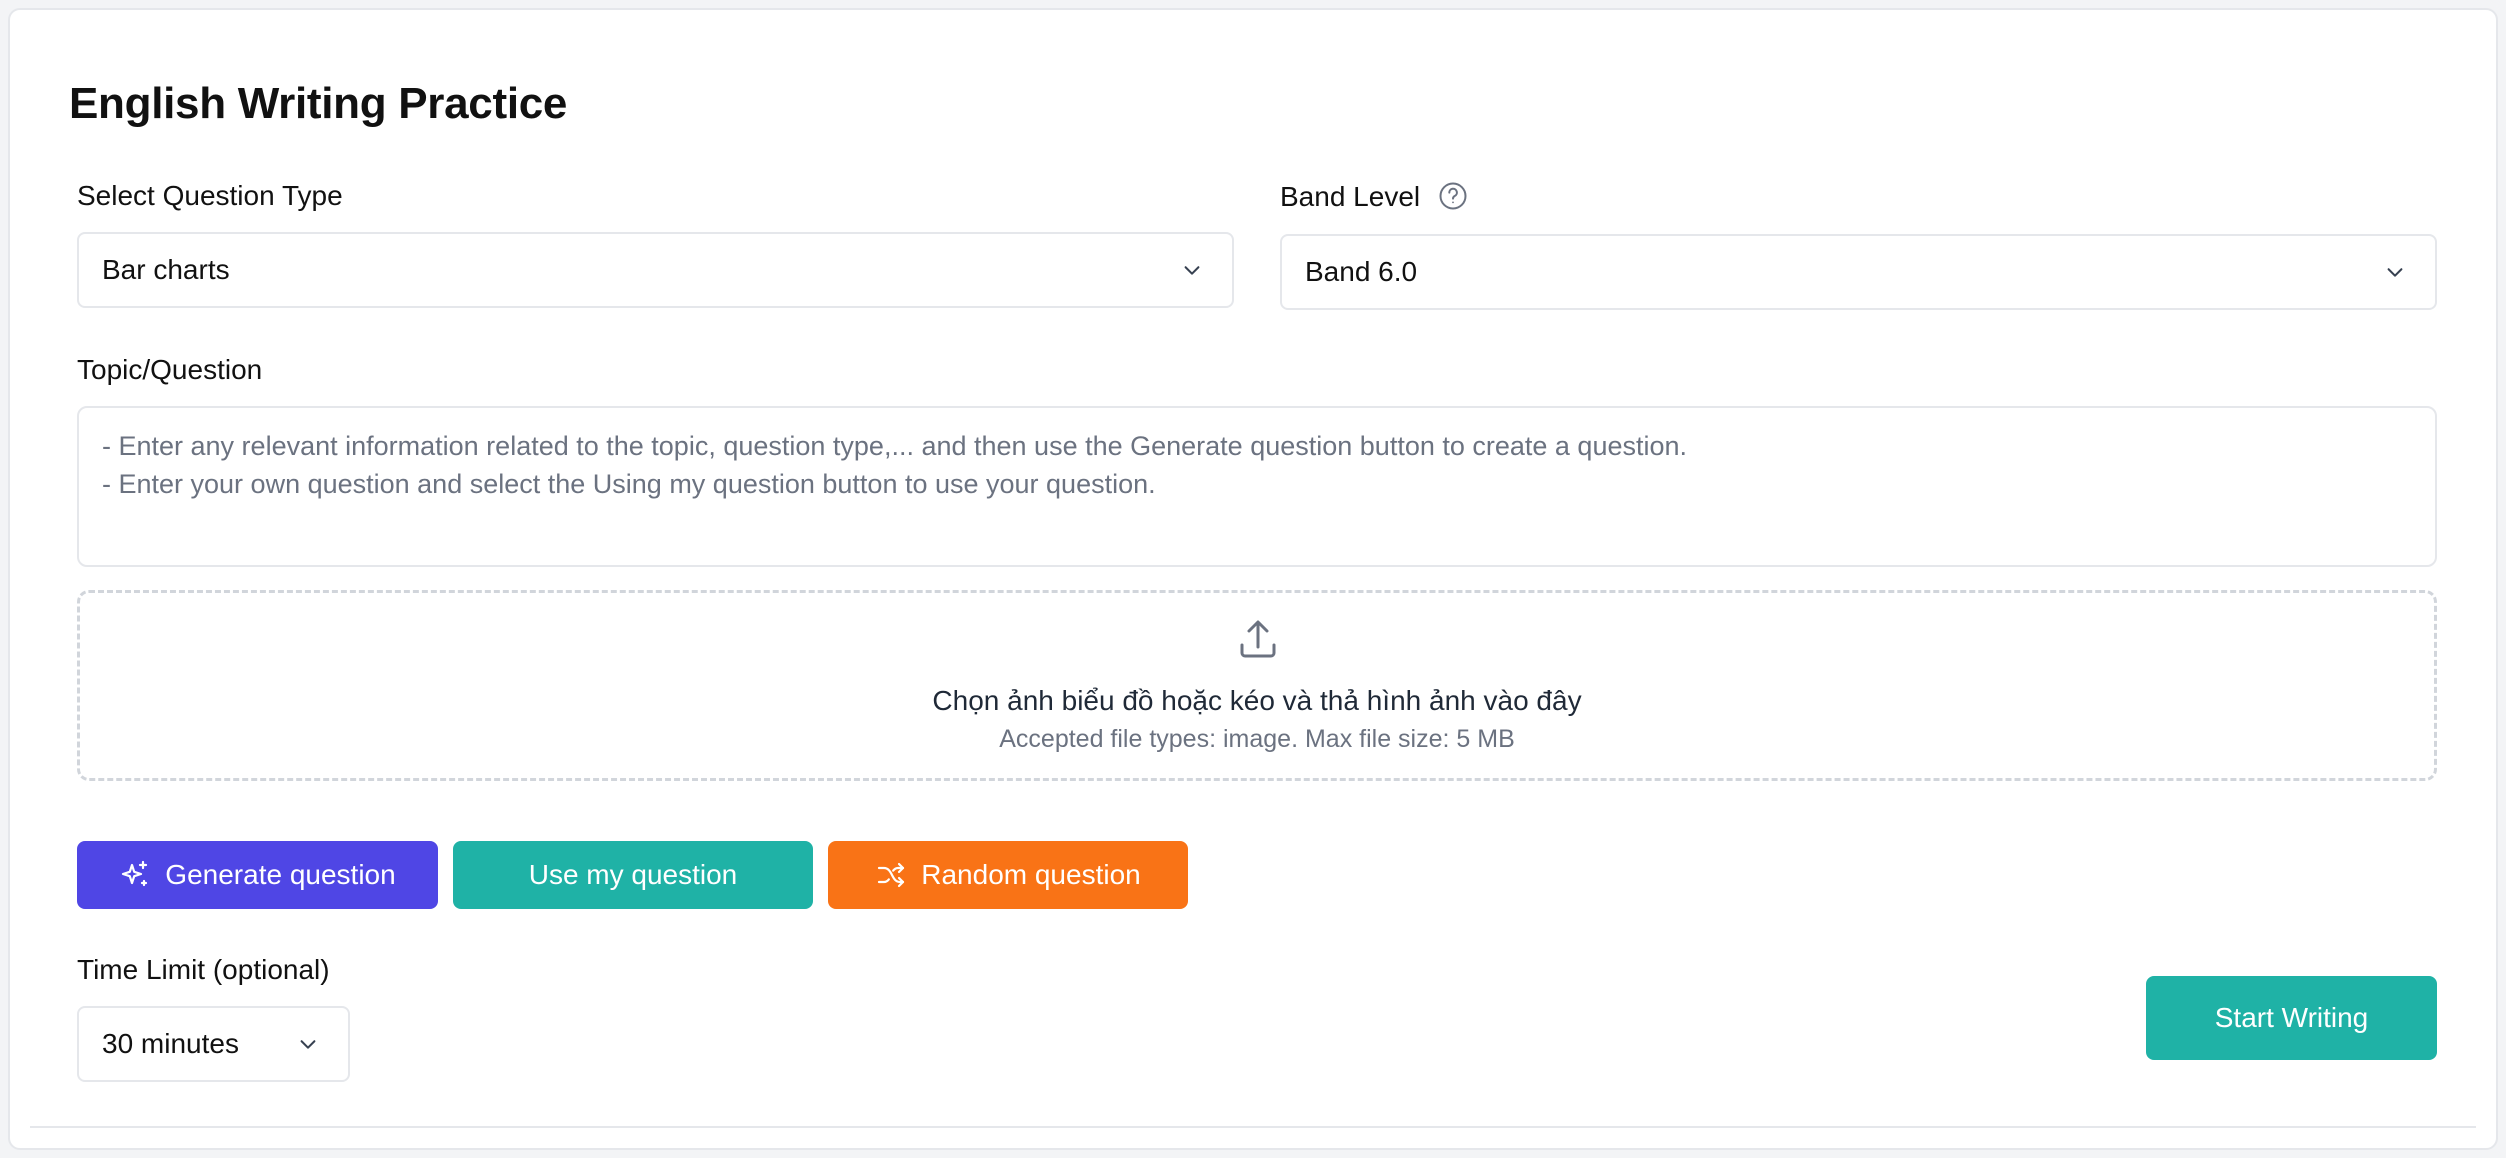 The image size is (2506, 1158). What do you see at coordinates (1031, 874) in the screenshot?
I see `random-question-label: Random question` at bounding box center [1031, 874].